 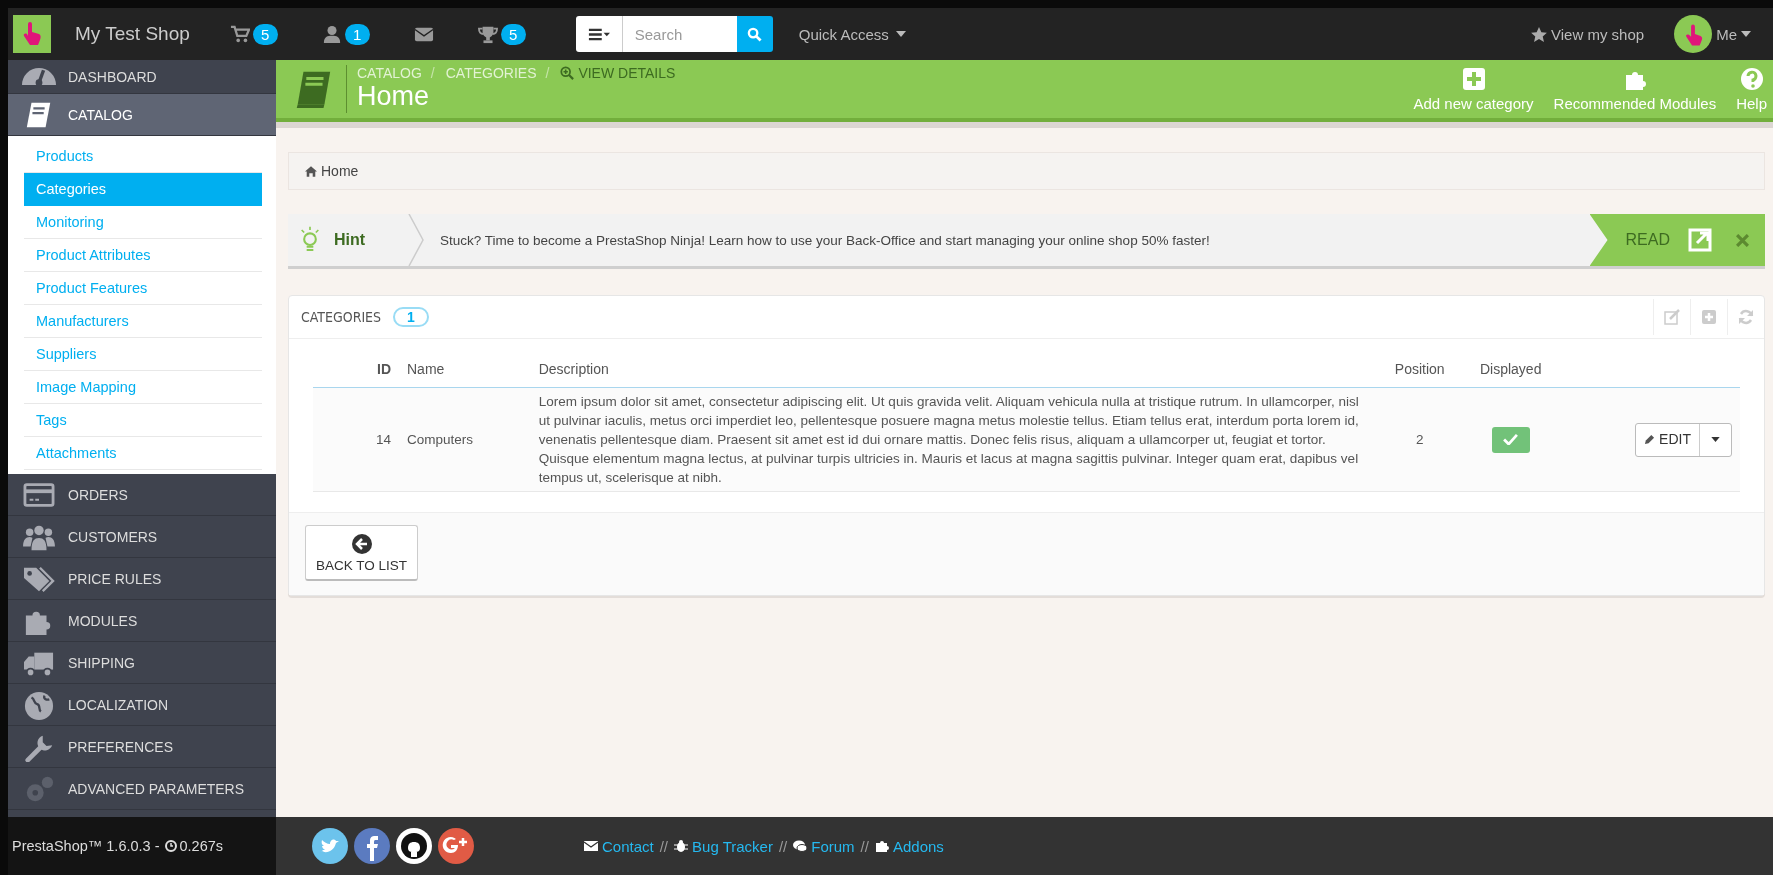 What do you see at coordinates (132, 34) in the screenshot?
I see `shop-name: My Test Shop` at bounding box center [132, 34].